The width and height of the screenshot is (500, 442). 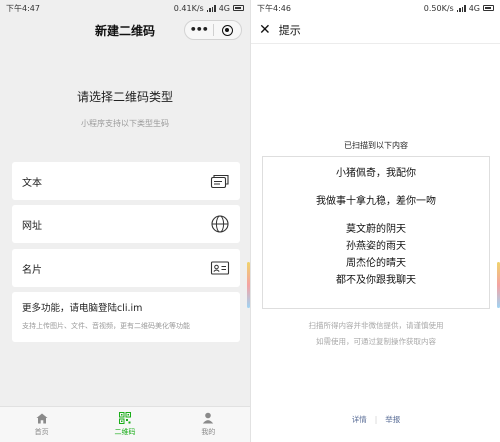 What do you see at coordinates (199, 30) in the screenshot?
I see `more-menu-button: •••` at bounding box center [199, 30].